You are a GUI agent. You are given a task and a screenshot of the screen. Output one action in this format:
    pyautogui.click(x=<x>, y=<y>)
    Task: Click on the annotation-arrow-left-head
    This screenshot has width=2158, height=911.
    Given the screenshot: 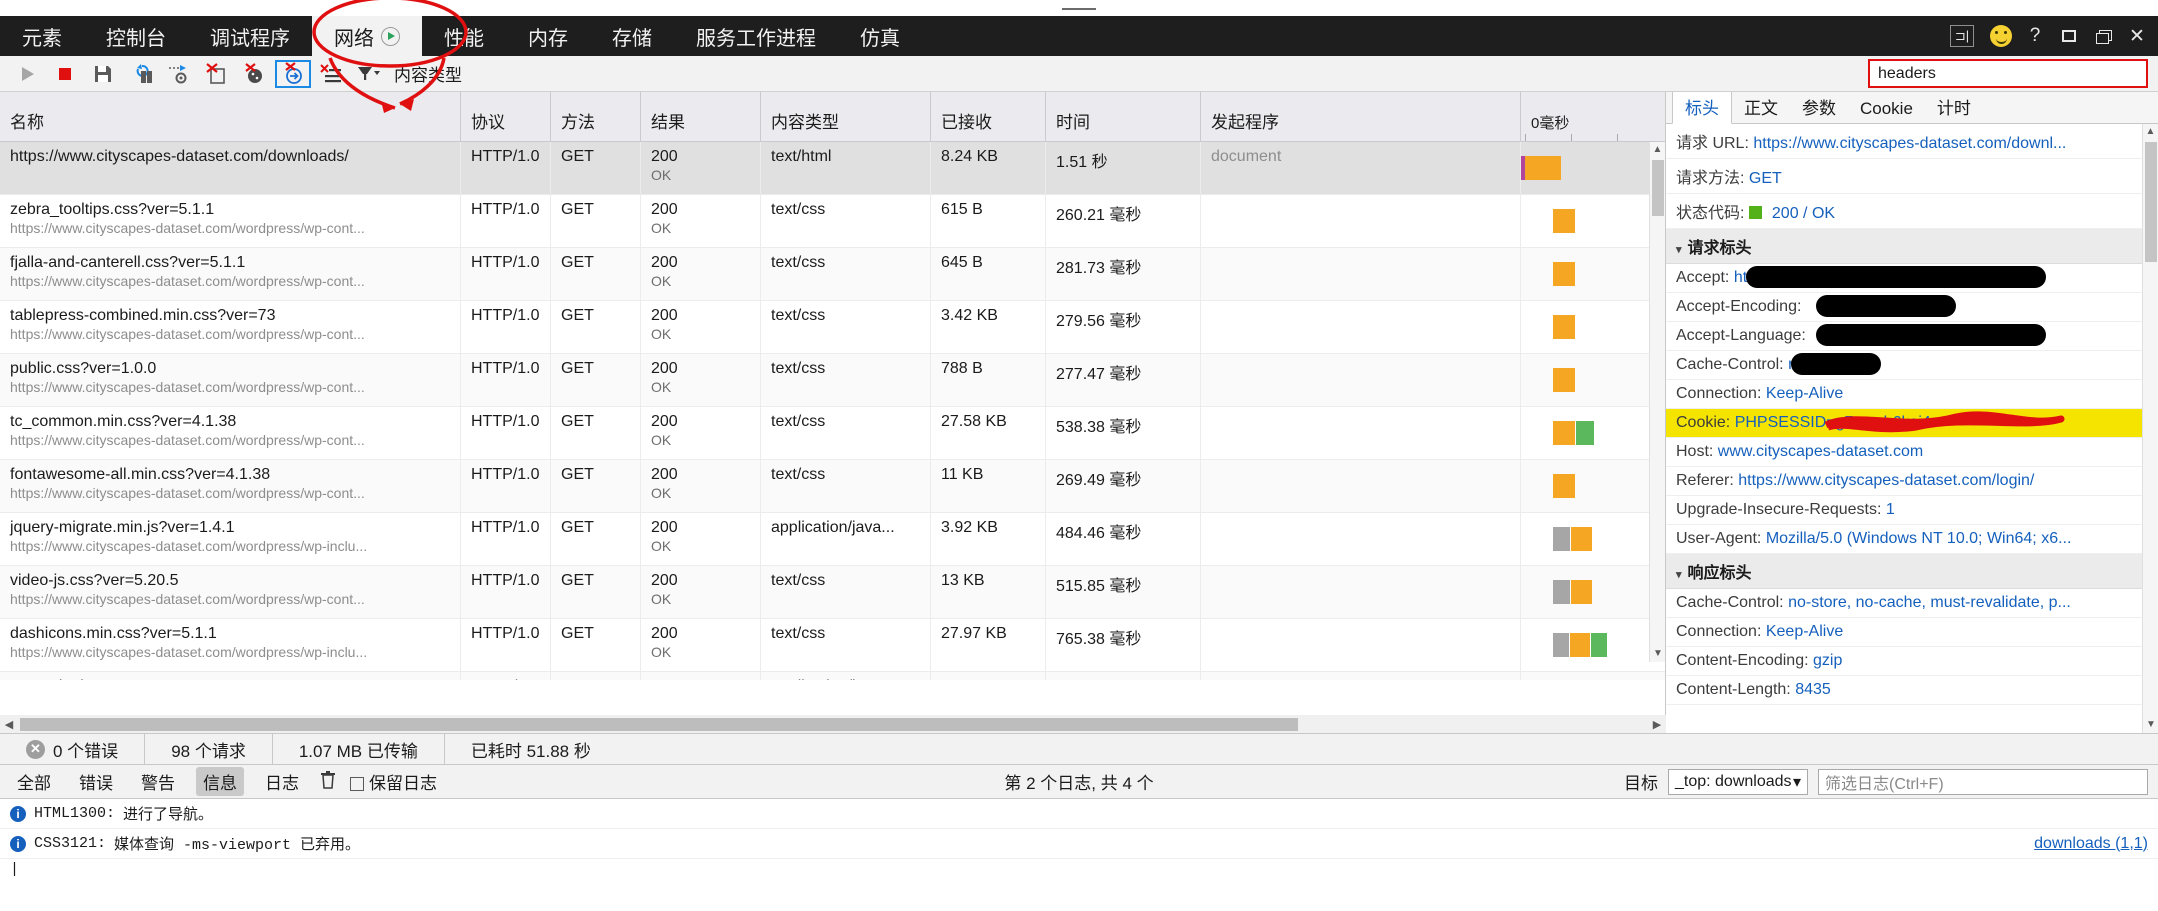 What is the action you would take?
    pyautogui.click(x=388, y=107)
    